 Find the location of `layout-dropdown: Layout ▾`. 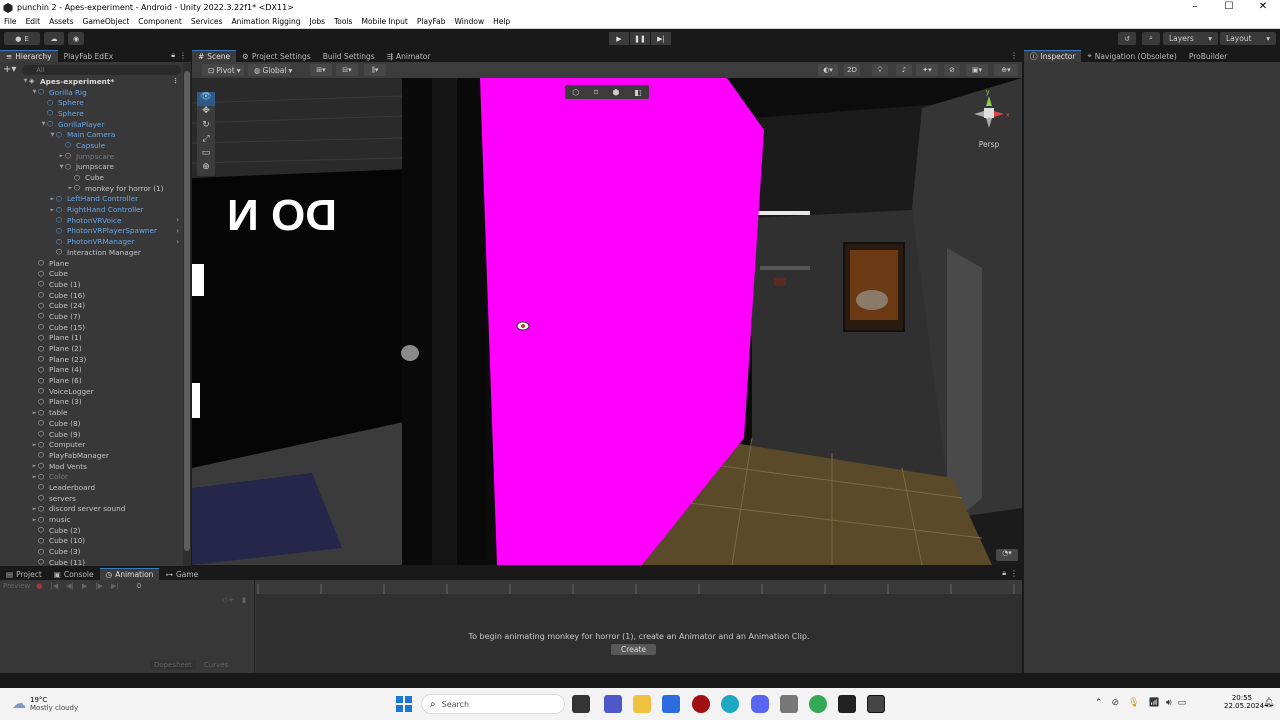

layout-dropdown: Layout ▾ is located at coordinates (1248, 38).